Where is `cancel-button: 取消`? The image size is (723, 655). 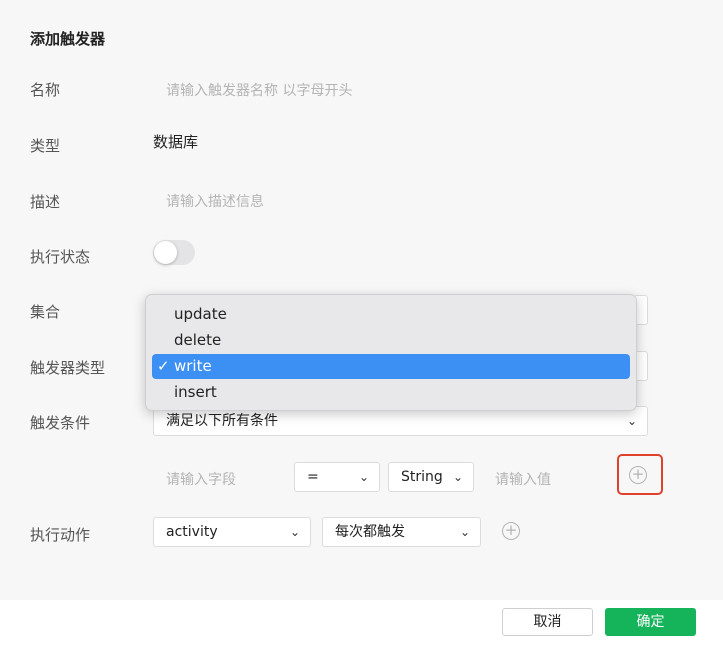 cancel-button: 取消 is located at coordinates (547, 622).